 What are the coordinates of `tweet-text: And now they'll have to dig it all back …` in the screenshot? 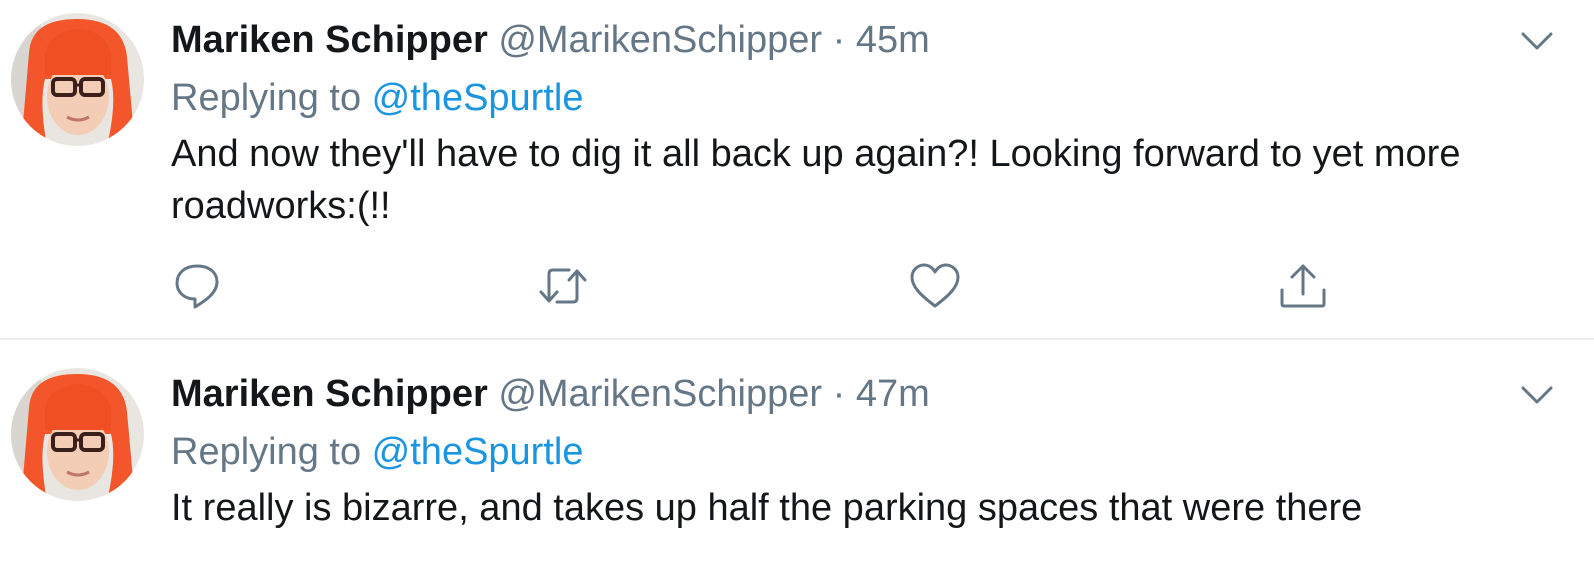 It's located at (816, 180).